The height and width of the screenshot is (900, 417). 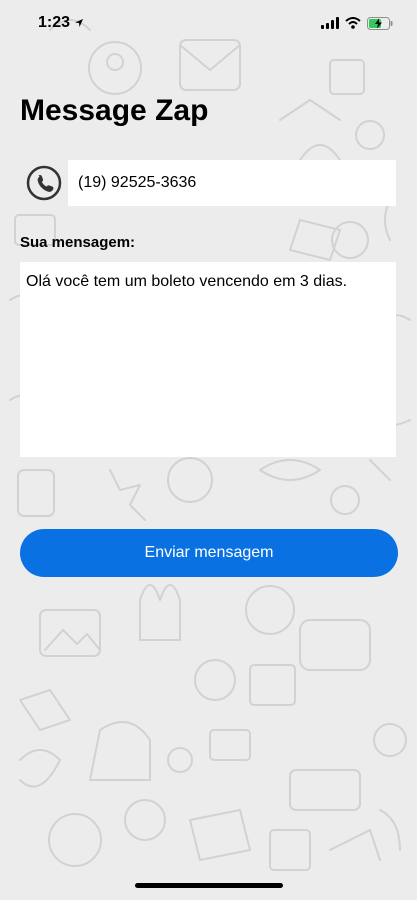 I want to click on status-time: 1:23, so click(x=54, y=22).